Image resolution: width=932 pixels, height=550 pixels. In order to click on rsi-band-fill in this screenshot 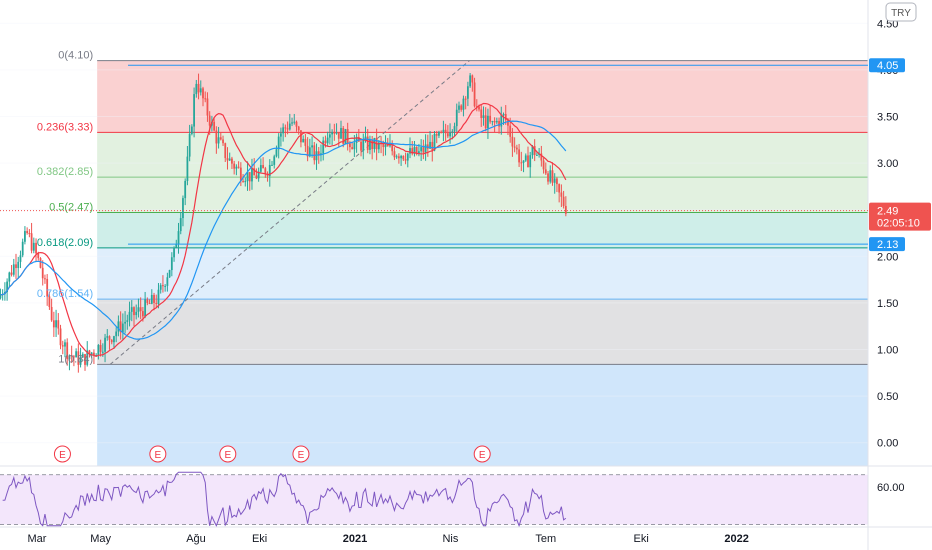, I will do `click(434, 499)`.